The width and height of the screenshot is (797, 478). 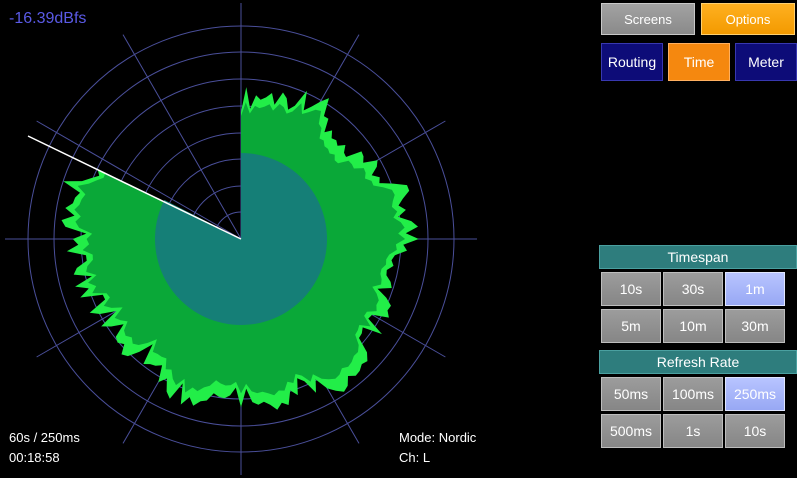 What do you see at coordinates (631, 289) in the screenshot?
I see `timespan-10s-button: 10s` at bounding box center [631, 289].